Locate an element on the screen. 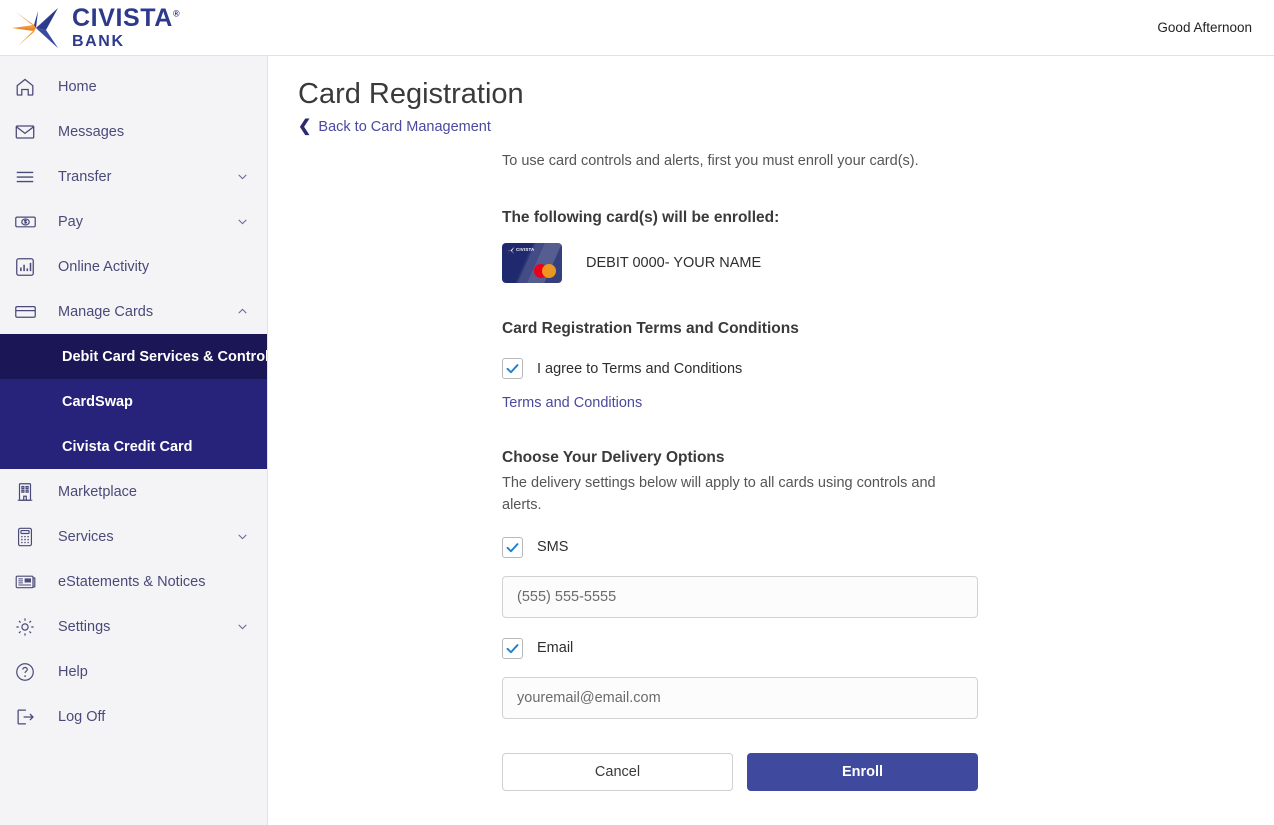 The height and width of the screenshot is (825, 1274). sidebar-item-pay: Pay is located at coordinates (133, 221).